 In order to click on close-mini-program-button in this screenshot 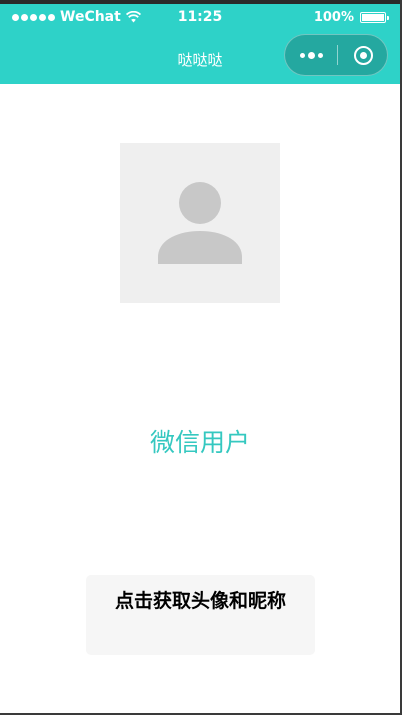, I will do `click(363, 55)`.